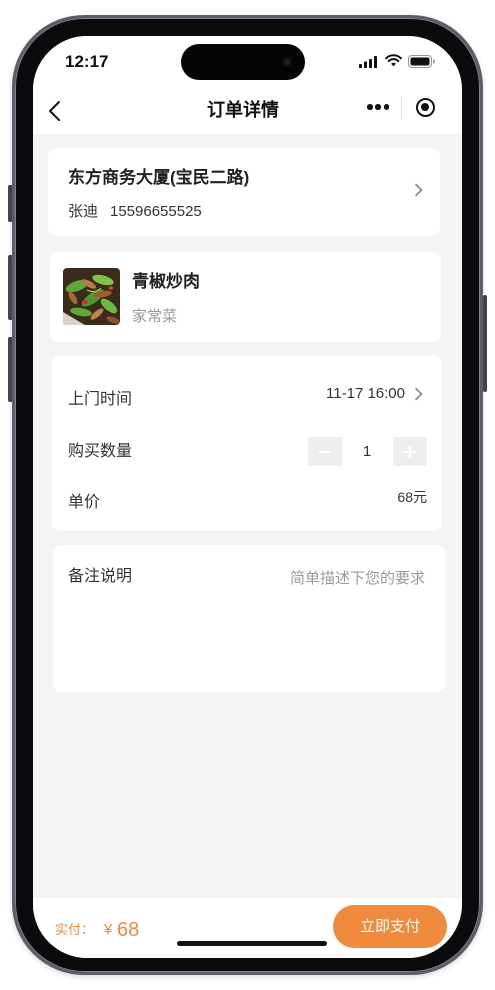 The height and width of the screenshot is (990, 495). I want to click on unit-price-value: 68元, so click(412, 497).